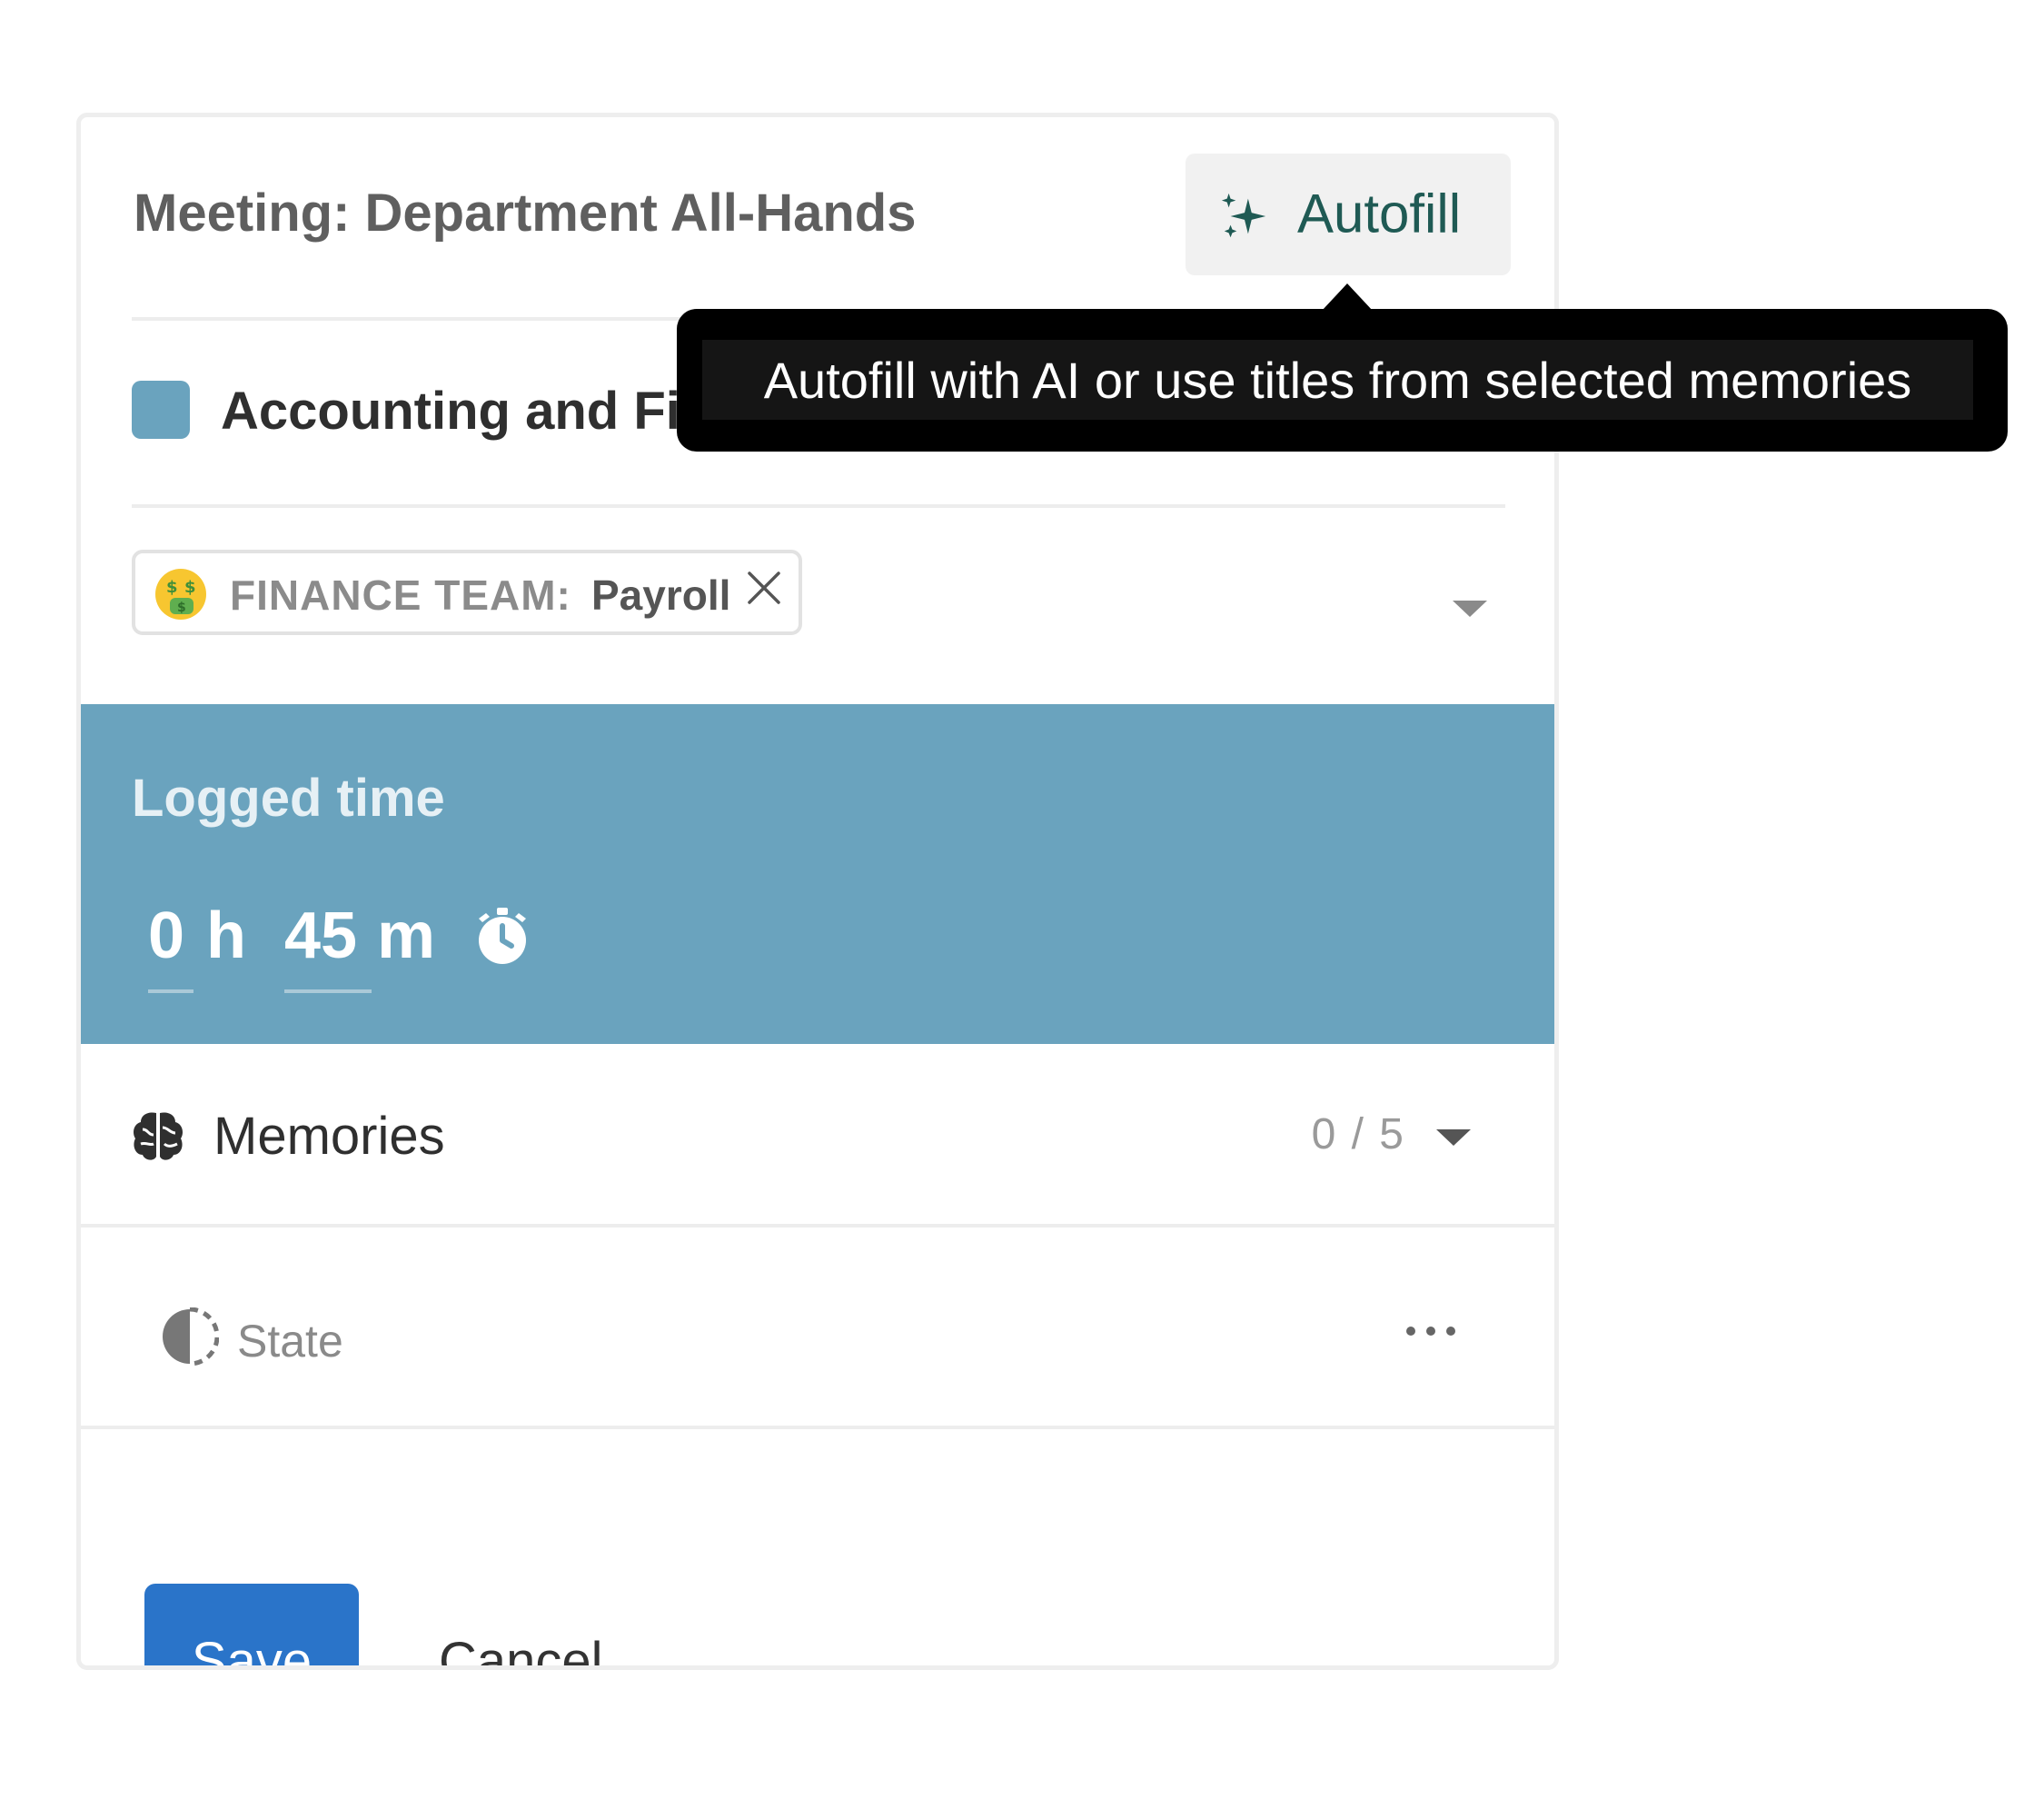  I want to click on divider, so click(819, 506).